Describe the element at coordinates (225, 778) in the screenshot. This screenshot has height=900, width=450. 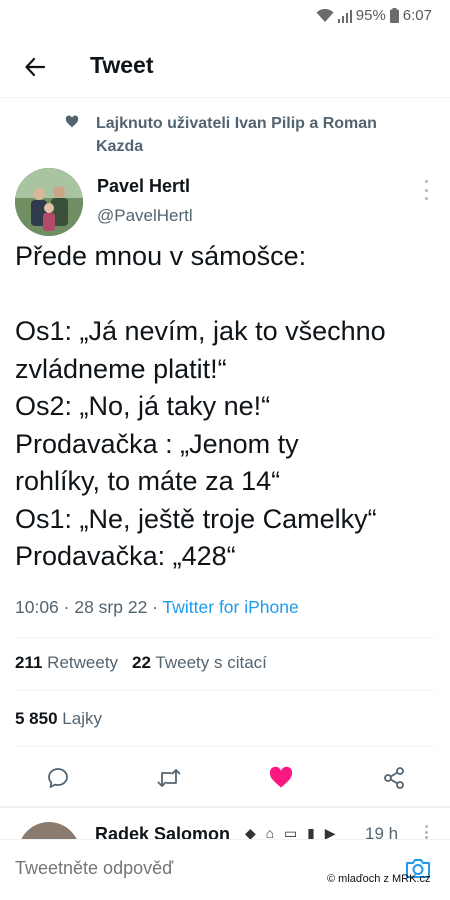
I see `tweet-actions` at that location.